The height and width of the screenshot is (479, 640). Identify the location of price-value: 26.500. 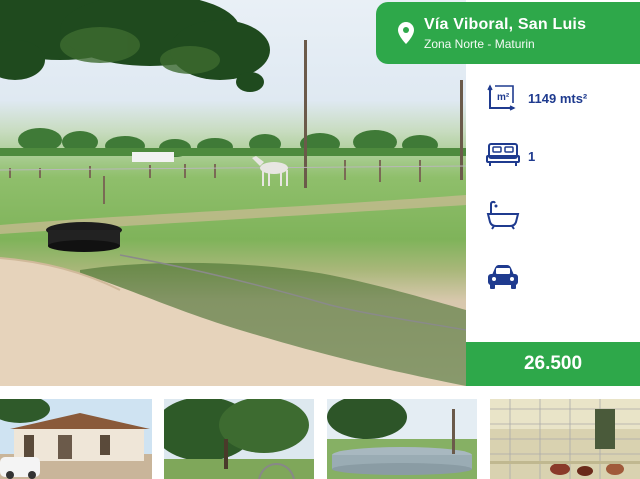
(553, 363).